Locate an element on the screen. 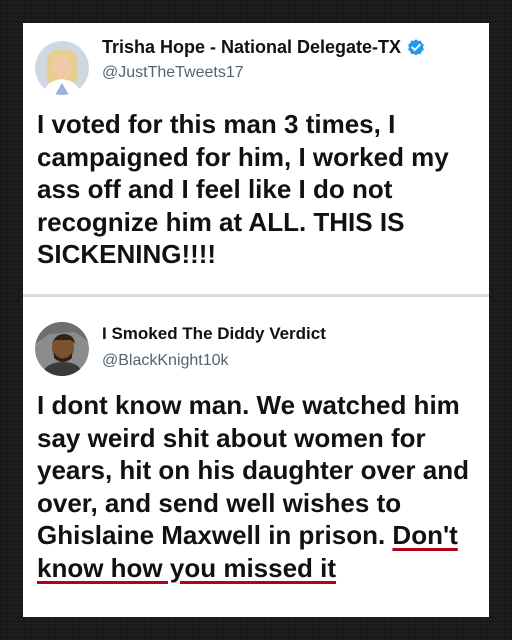 The width and height of the screenshot is (512, 640). handle: @BlackKnight10k is located at coordinates (165, 361).